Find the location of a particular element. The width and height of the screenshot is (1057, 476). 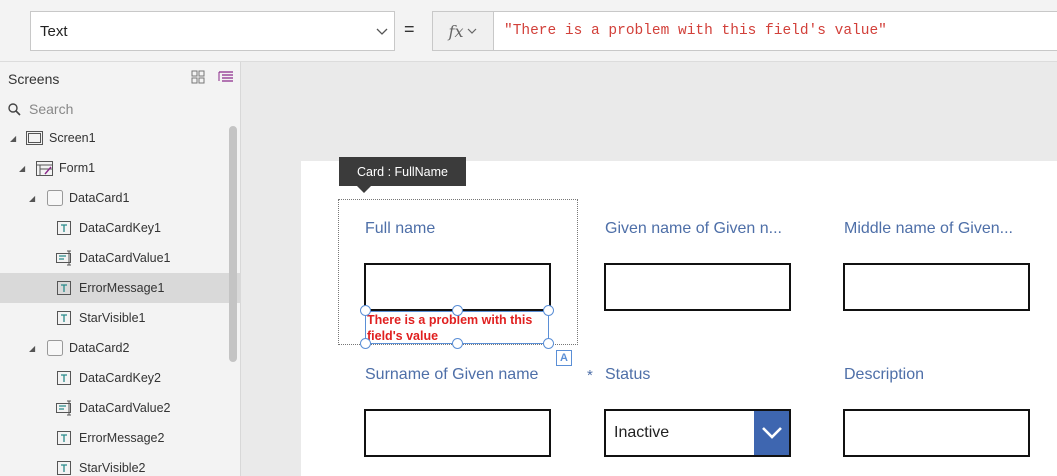

full-name-input is located at coordinates (457, 287).